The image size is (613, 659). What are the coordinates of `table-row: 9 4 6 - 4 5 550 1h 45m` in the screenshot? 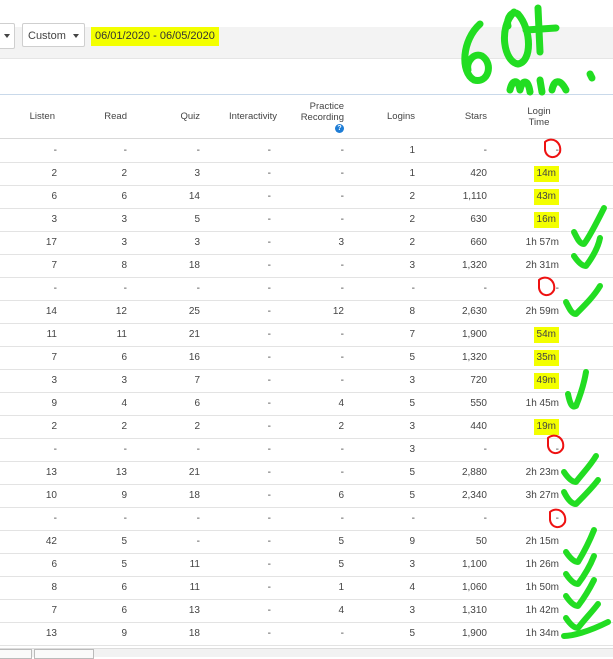 It's located at (306, 404).